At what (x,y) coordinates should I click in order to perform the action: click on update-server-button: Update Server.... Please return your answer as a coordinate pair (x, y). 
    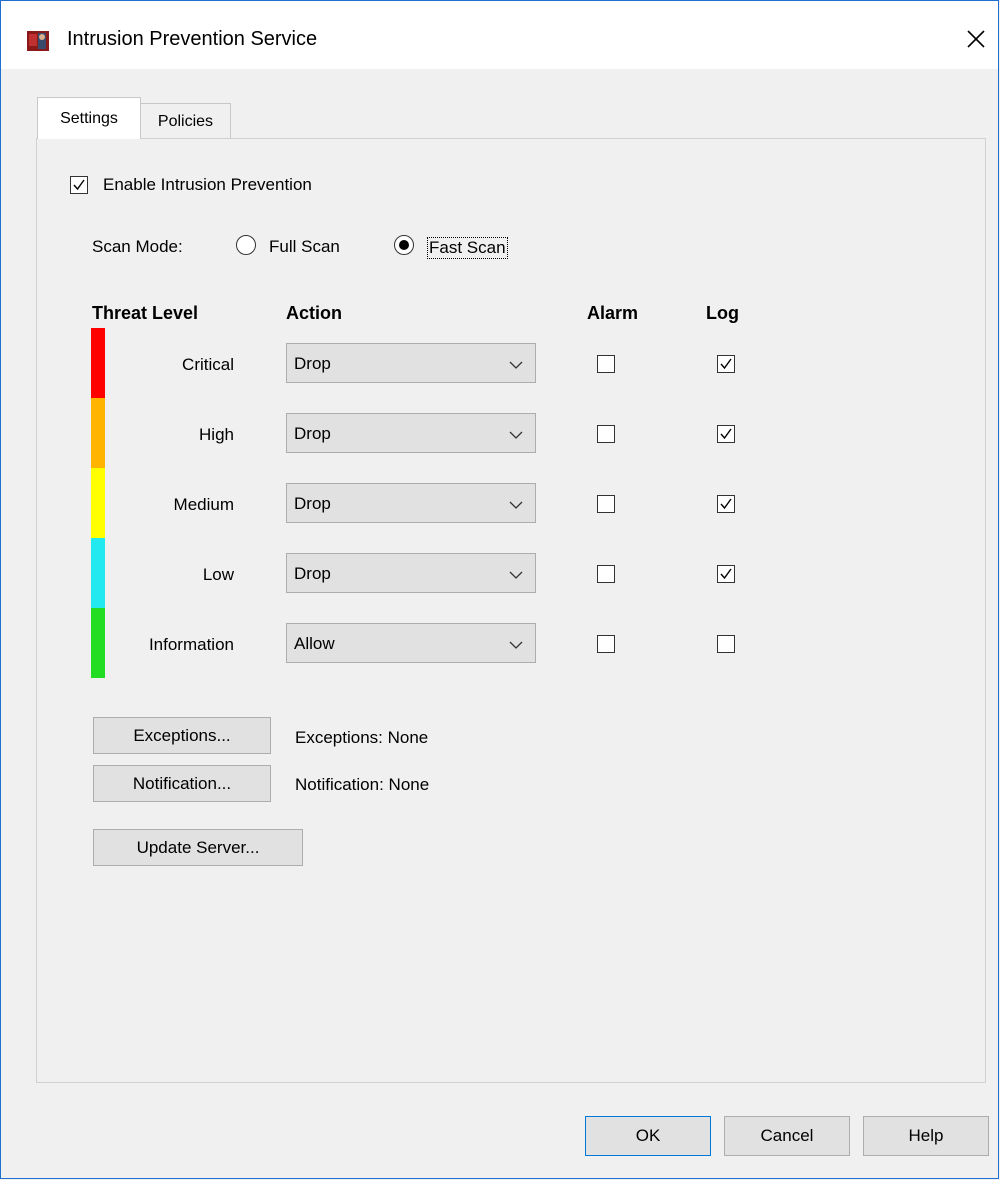
    Looking at the image, I should click on (198, 847).